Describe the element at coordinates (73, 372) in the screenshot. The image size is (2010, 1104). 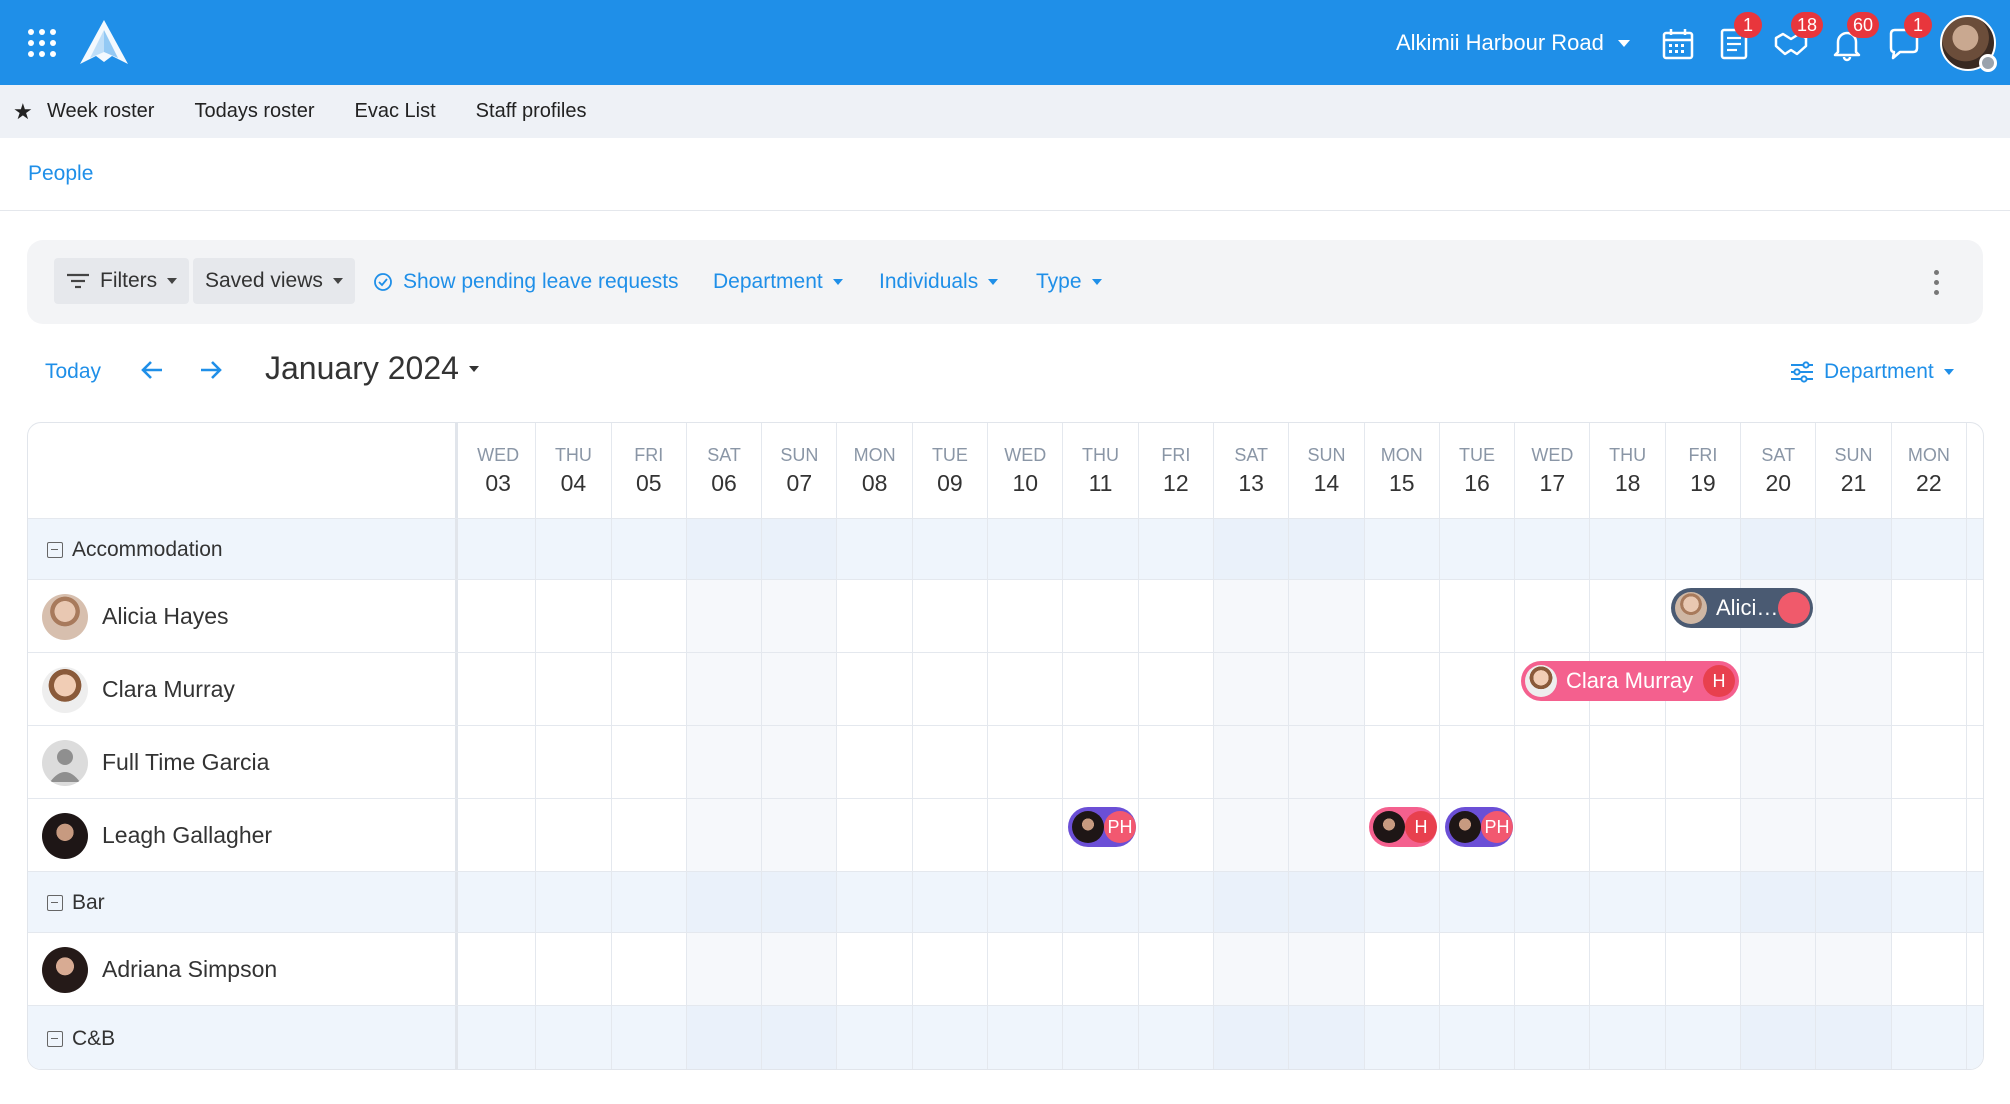
I see `today-button: Today` at that location.